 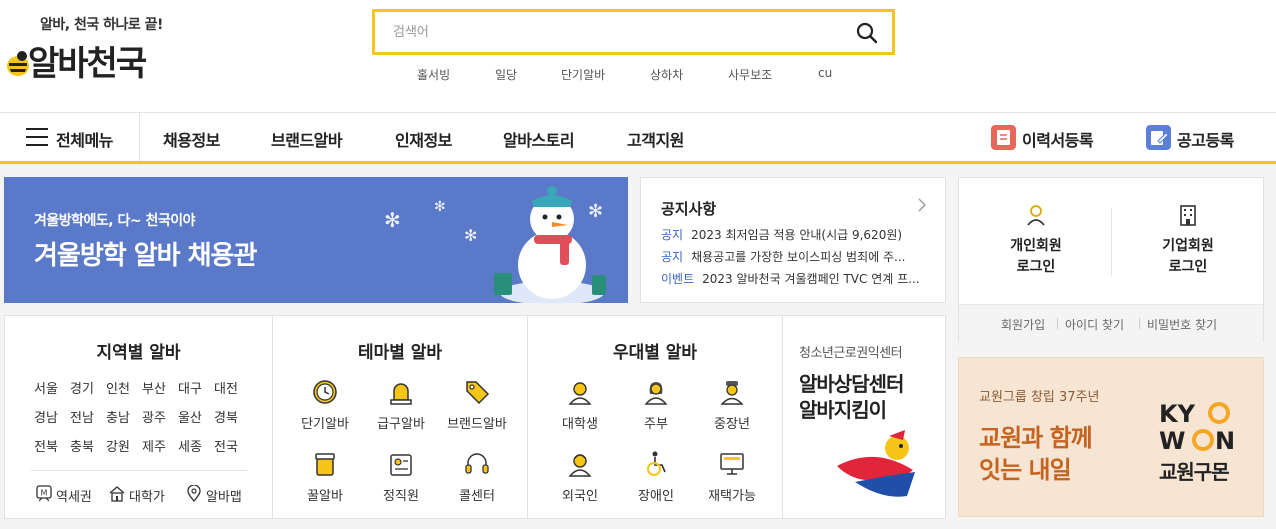 I want to click on corporate-login-l1: 기업회원, so click(x=1188, y=246).